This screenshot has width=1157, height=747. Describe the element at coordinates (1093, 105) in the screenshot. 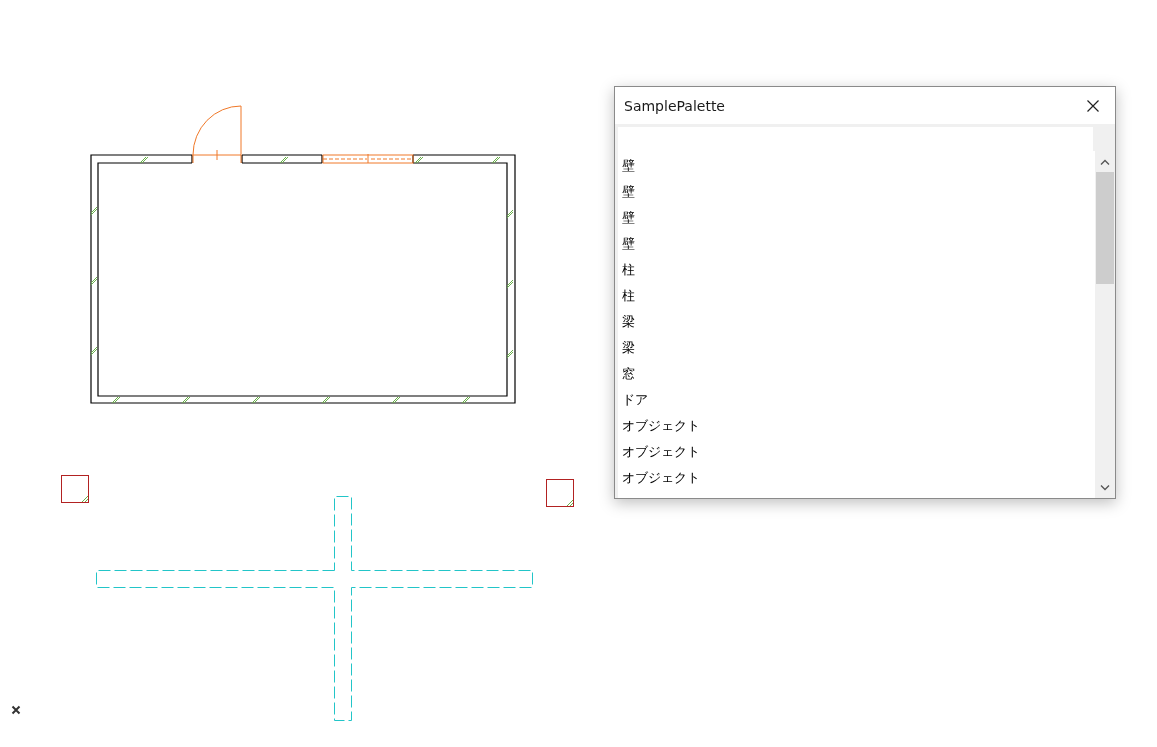

I see `close-icon` at that location.